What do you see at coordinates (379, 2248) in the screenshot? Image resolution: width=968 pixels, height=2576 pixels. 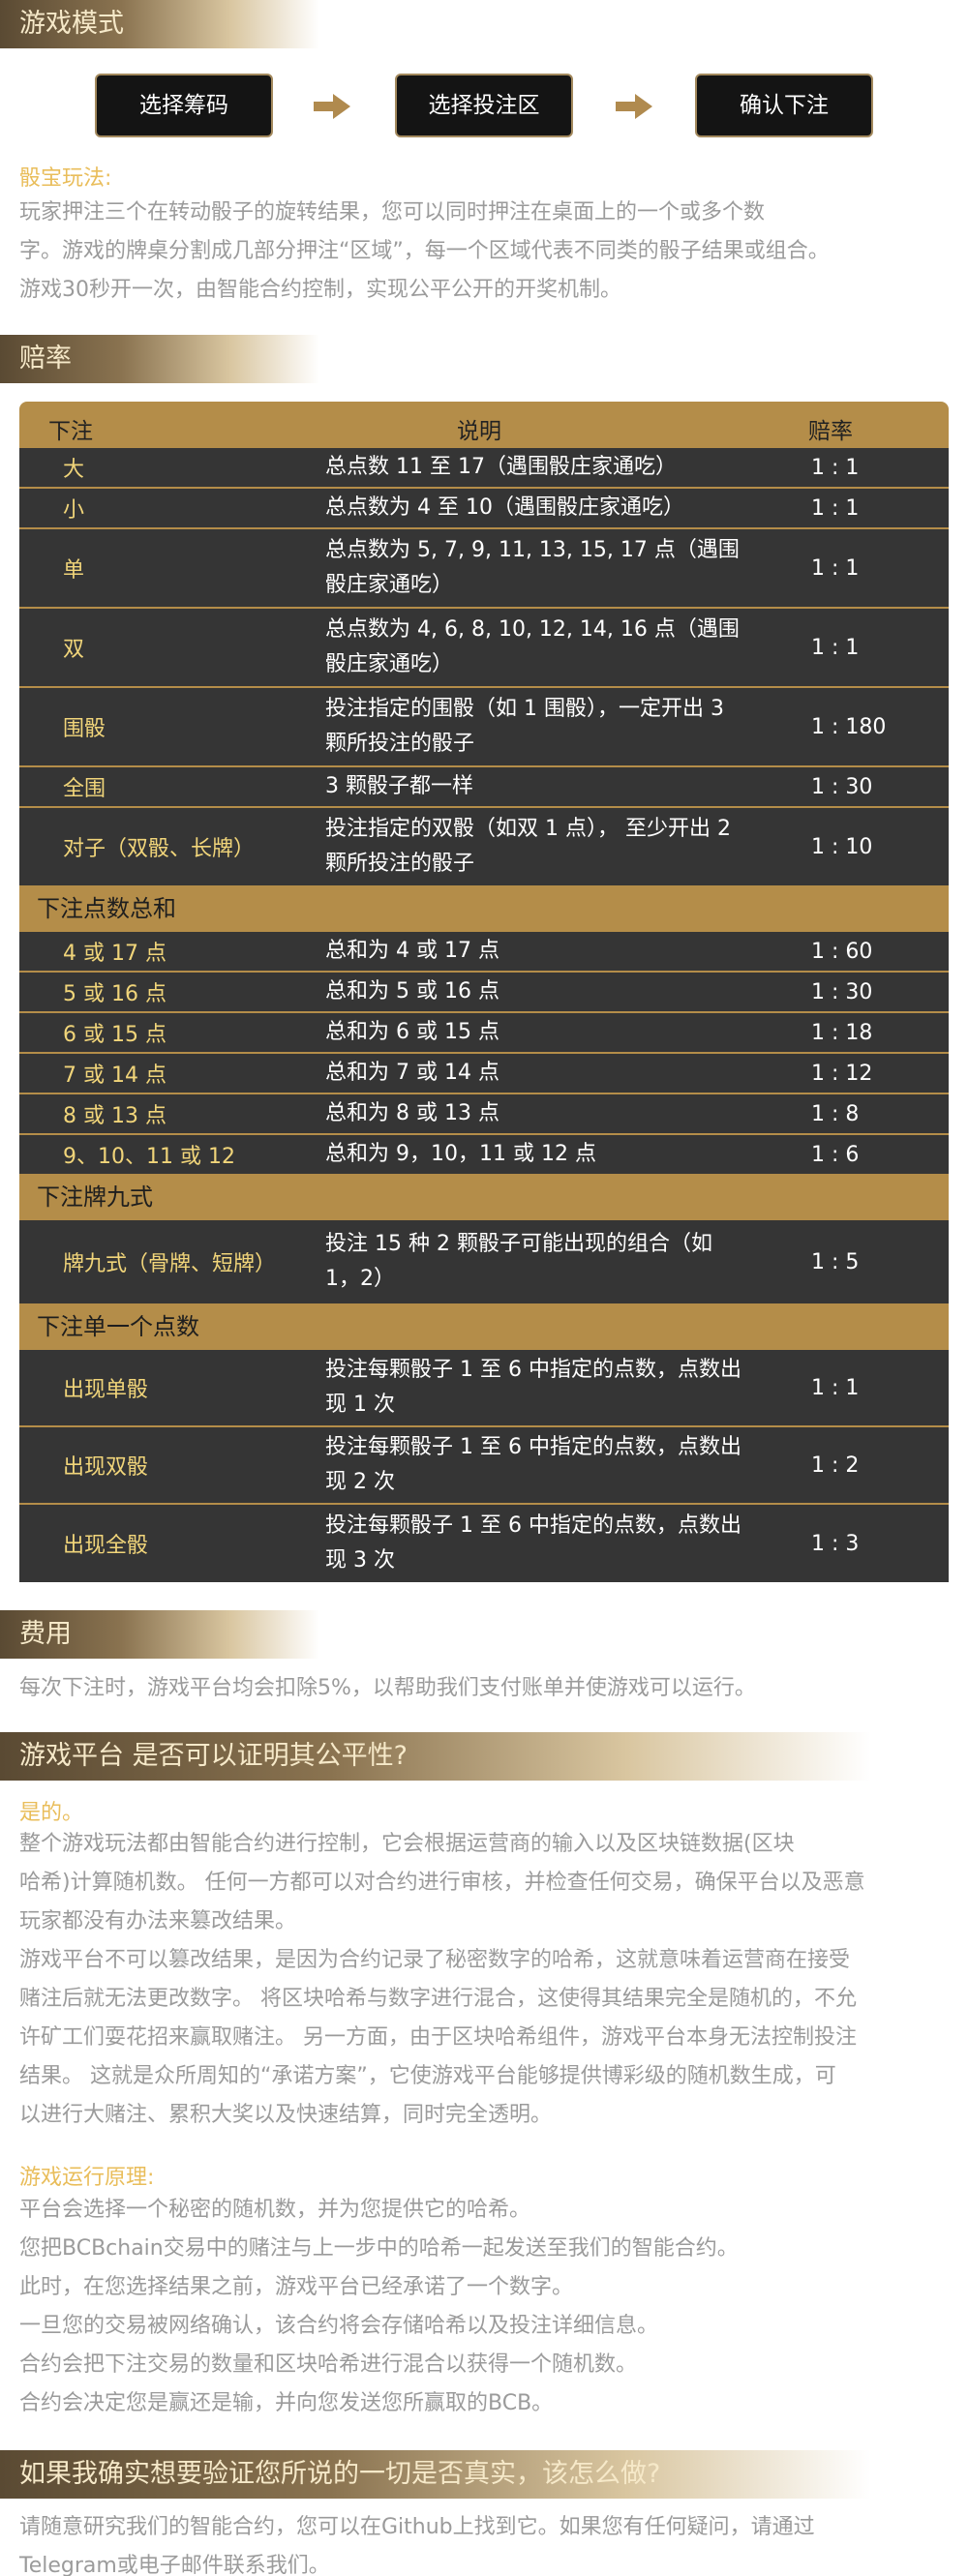 I see `text-line: 您把BCBchain交易中的赌注与上一步中的哈希一起发送至我们的智能合约。` at bounding box center [379, 2248].